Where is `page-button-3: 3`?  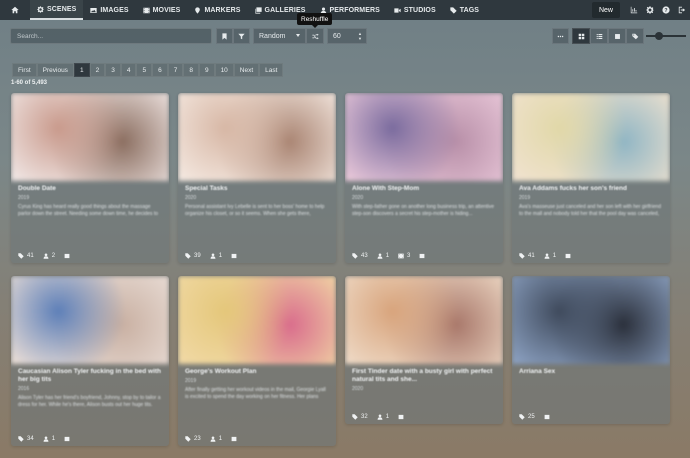
page-button-3: 3 is located at coordinates (113, 70).